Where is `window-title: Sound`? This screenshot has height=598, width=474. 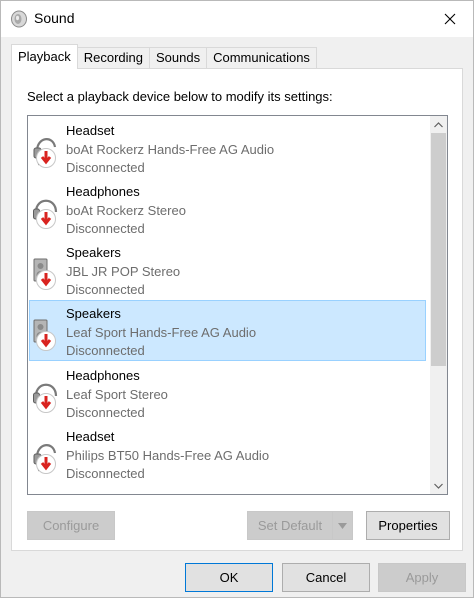
window-title: Sound is located at coordinates (54, 18).